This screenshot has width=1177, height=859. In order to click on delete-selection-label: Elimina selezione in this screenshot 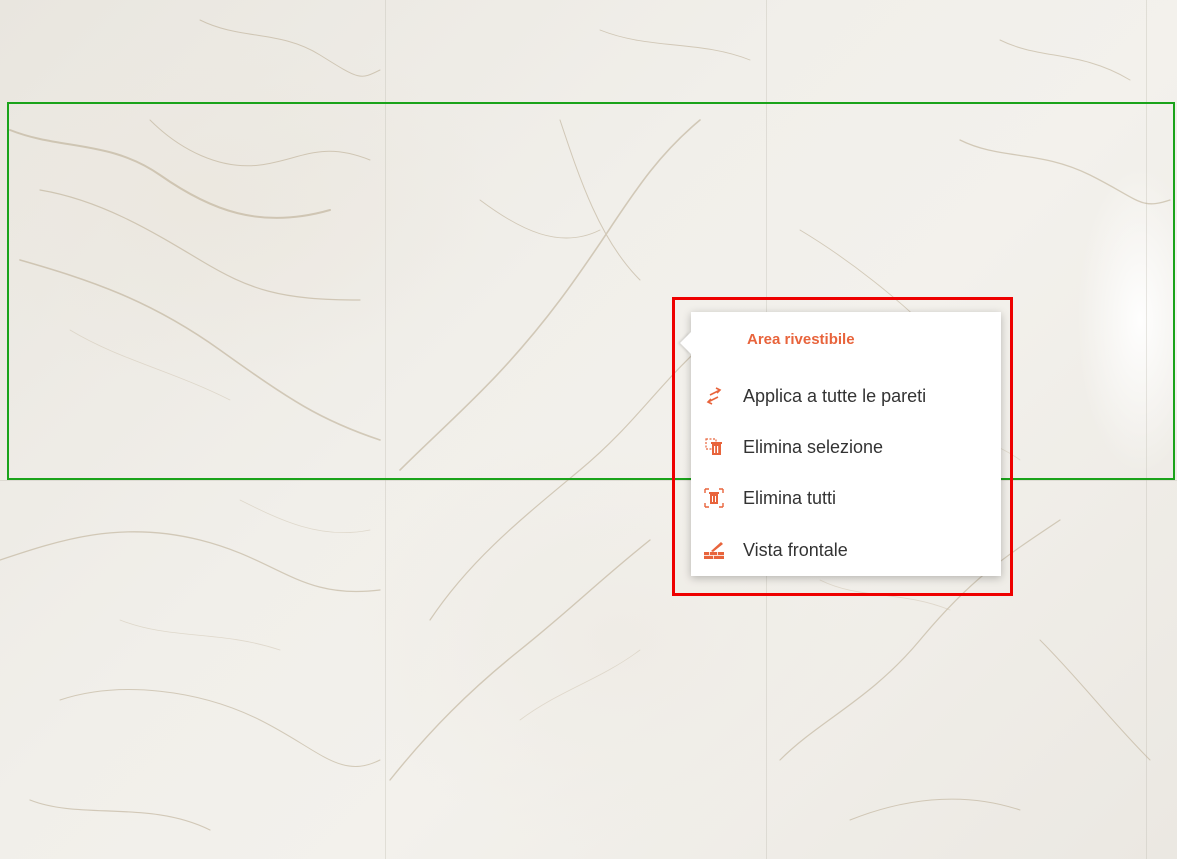, I will do `click(813, 446)`.